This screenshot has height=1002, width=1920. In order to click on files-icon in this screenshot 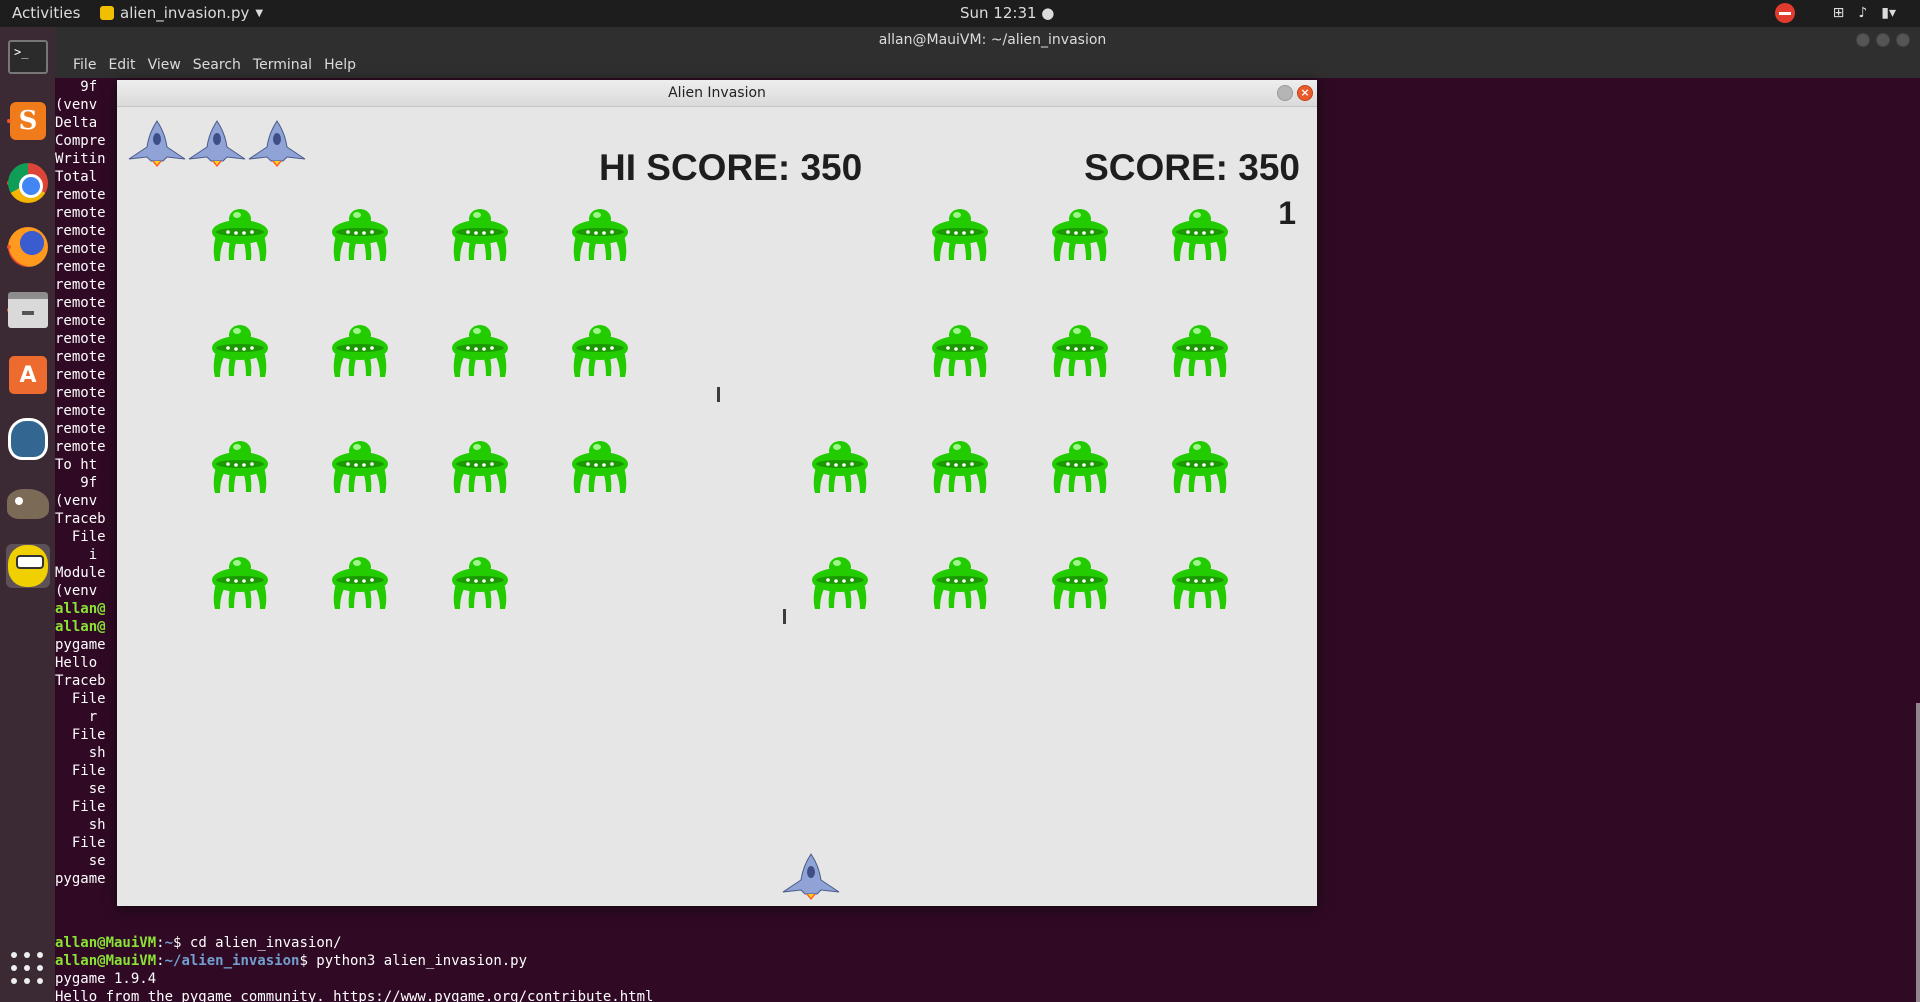, I will do `click(28, 310)`.